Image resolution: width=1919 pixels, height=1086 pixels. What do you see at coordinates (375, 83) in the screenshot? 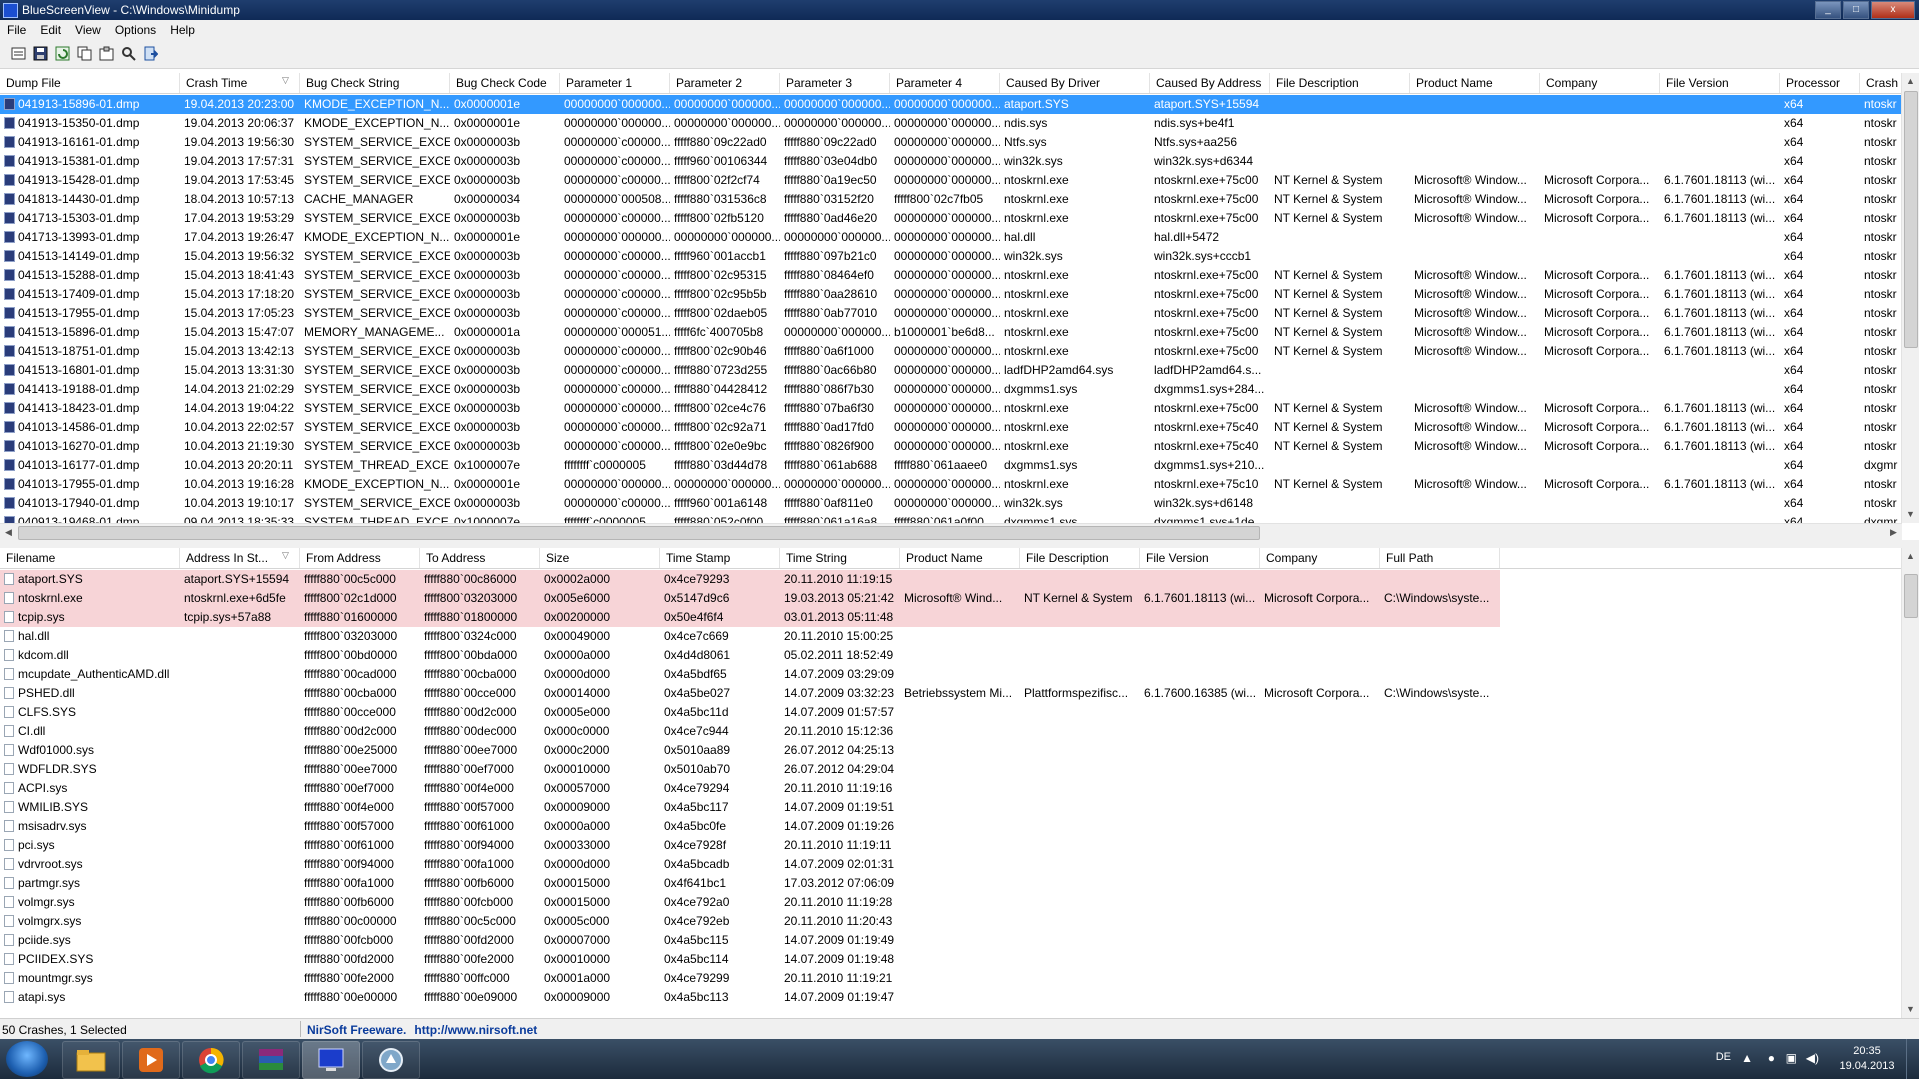
I see `column-header-bug-check-string: Bug Check String` at bounding box center [375, 83].